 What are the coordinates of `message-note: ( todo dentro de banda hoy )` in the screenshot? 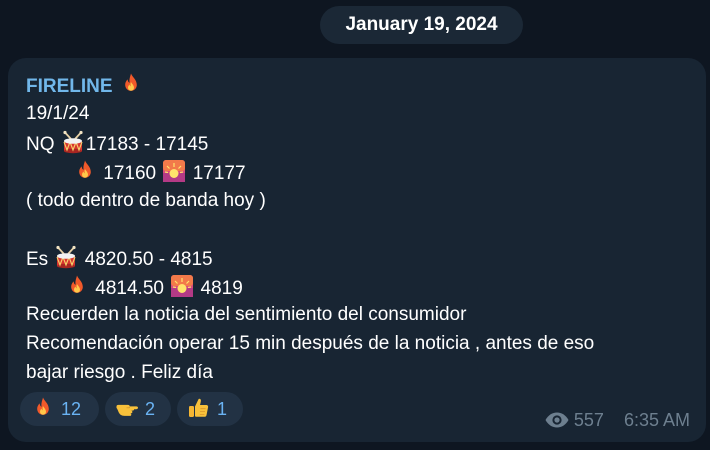 It's located at (146, 200).